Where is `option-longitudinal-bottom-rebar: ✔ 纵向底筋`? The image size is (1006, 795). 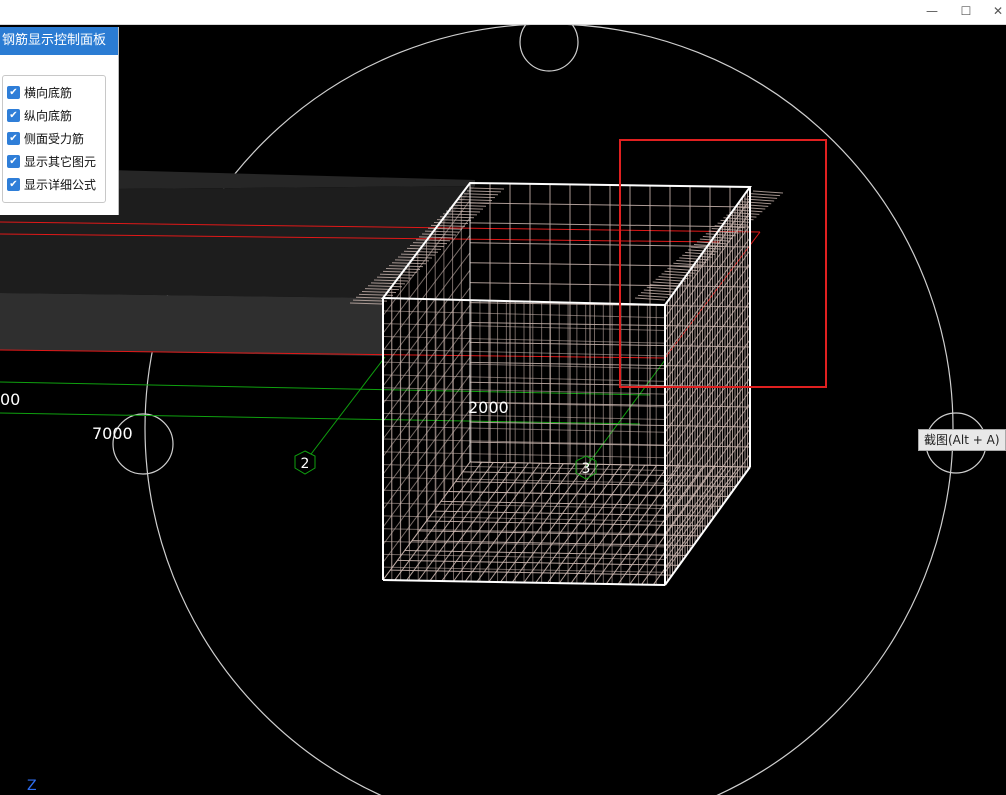
option-longitudinal-bottom-rebar: ✔ 纵向底筋 is located at coordinates (39, 115).